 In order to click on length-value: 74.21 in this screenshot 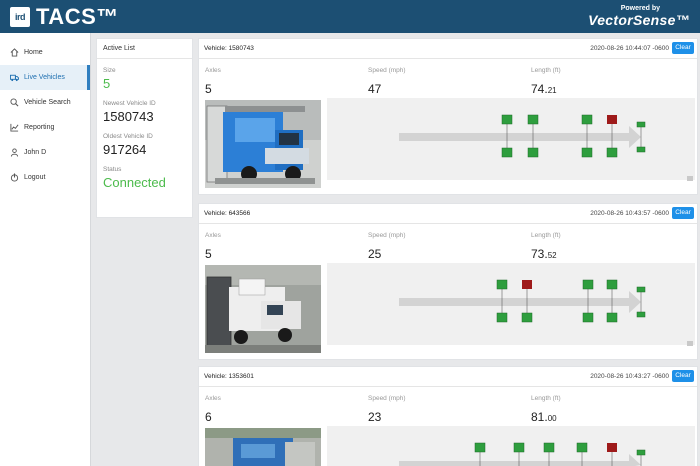, I will do `click(544, 89)`.